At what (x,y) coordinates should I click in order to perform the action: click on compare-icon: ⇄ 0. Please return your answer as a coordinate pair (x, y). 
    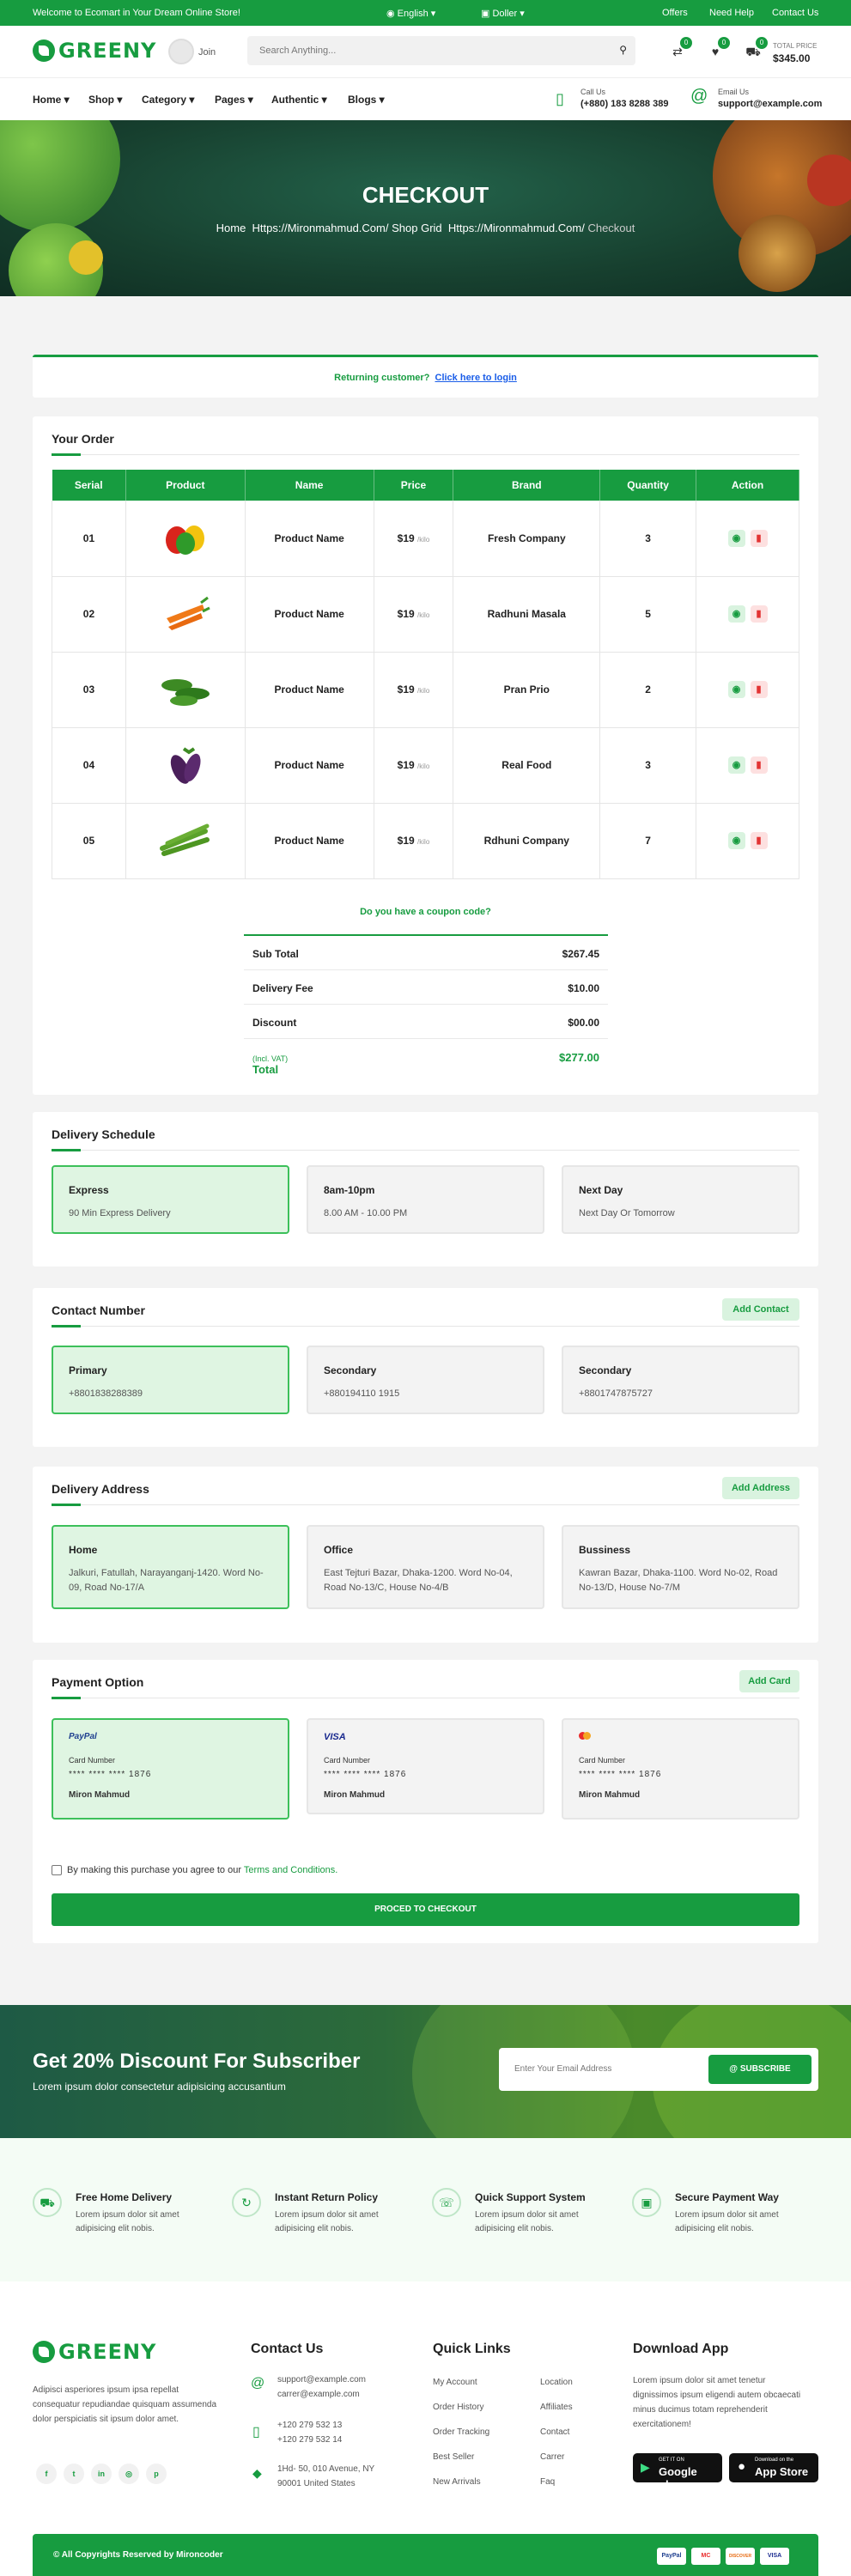
    Looking at the image, I should click on (680, 49).